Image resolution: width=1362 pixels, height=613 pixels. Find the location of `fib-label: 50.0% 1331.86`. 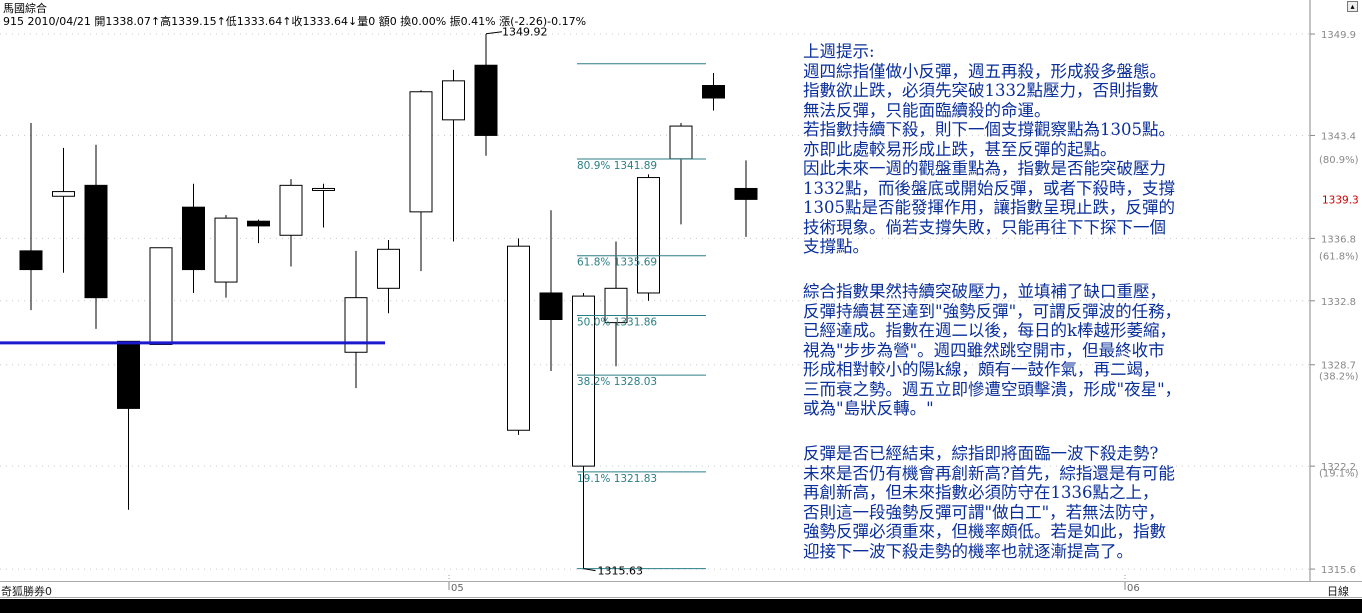

fib-label: 50.0% 1331.86 is located at coordinates (617, 322).